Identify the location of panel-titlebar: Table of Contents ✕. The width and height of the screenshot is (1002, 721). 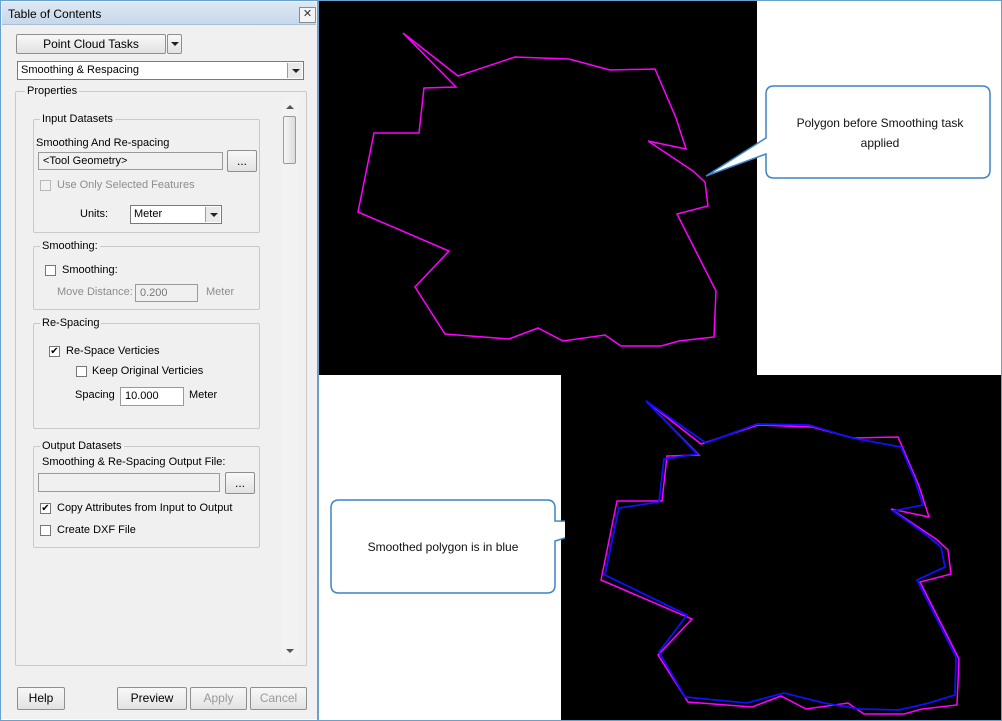
(159, 13).